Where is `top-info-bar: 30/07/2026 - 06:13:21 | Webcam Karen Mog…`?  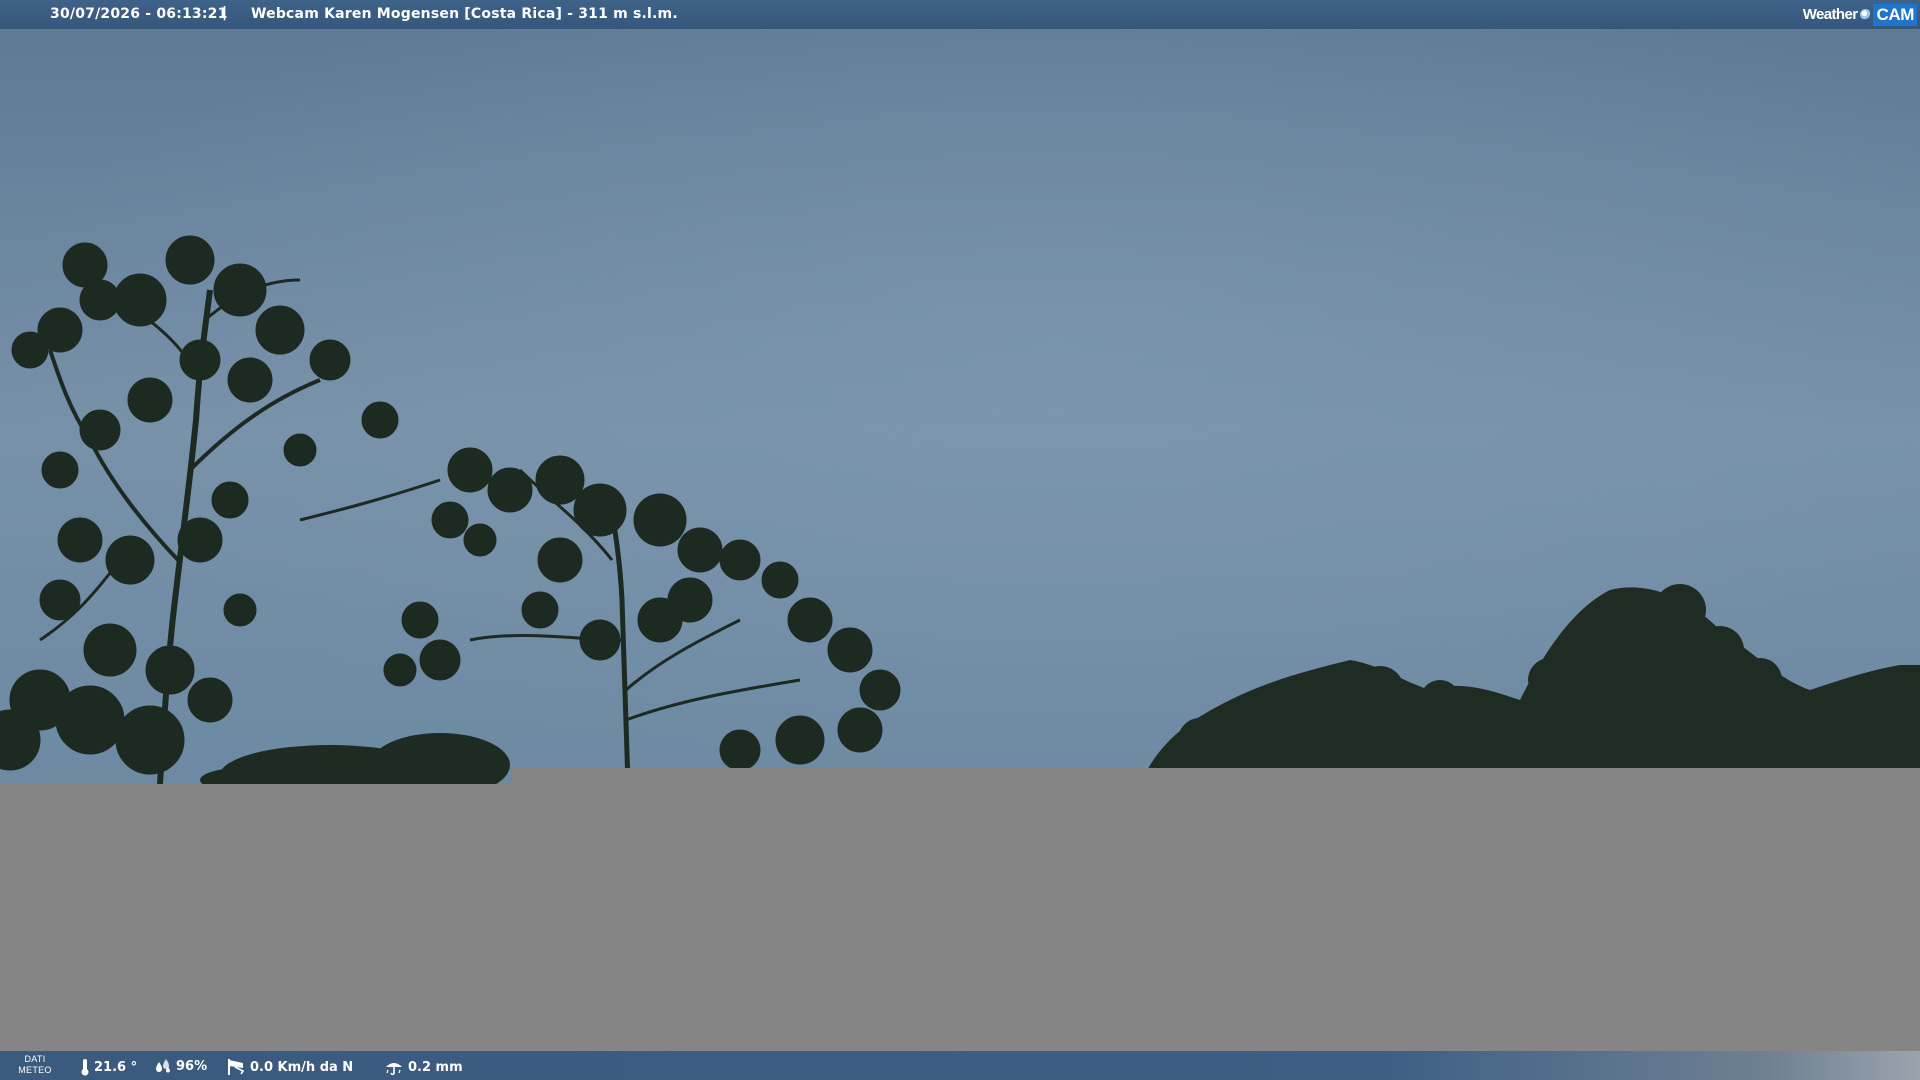
top-info-bar: 30/07/2026 - 06:13:21 | Webcam Karen Mog… is located at coordinates (960, 14).